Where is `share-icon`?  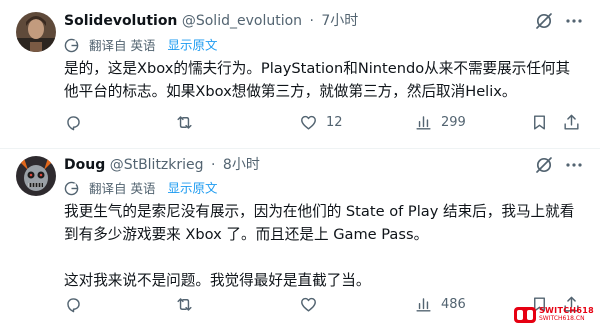 share-icon is located at coordinates (571, 122).